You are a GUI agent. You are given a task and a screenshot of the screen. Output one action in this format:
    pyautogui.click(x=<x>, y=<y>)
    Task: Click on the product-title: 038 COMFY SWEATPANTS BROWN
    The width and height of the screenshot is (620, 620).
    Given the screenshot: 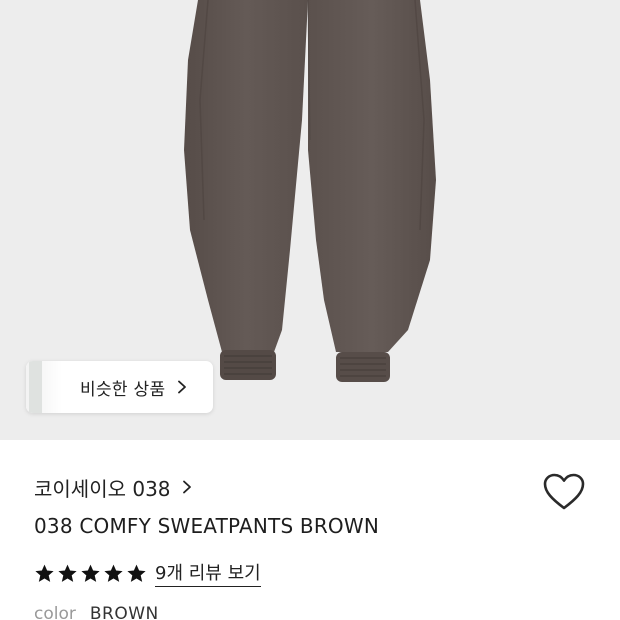 What is the action you would take?
    pyautogui.click(x=207, y=526)
    